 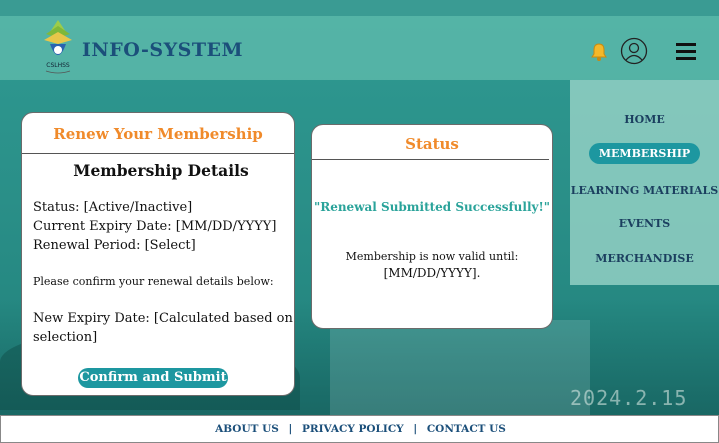 I want to click on nav-item-label: MEMBERSHIP, so click(x=644, y=153).